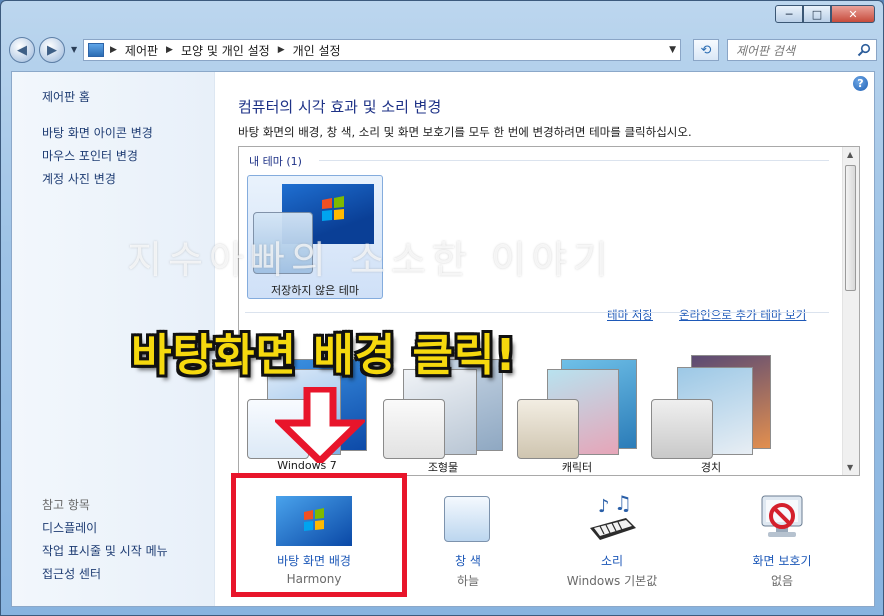 The height and width of the screenshot is (616, 884). I want to click on back-button: ◀, so click(22, 50).